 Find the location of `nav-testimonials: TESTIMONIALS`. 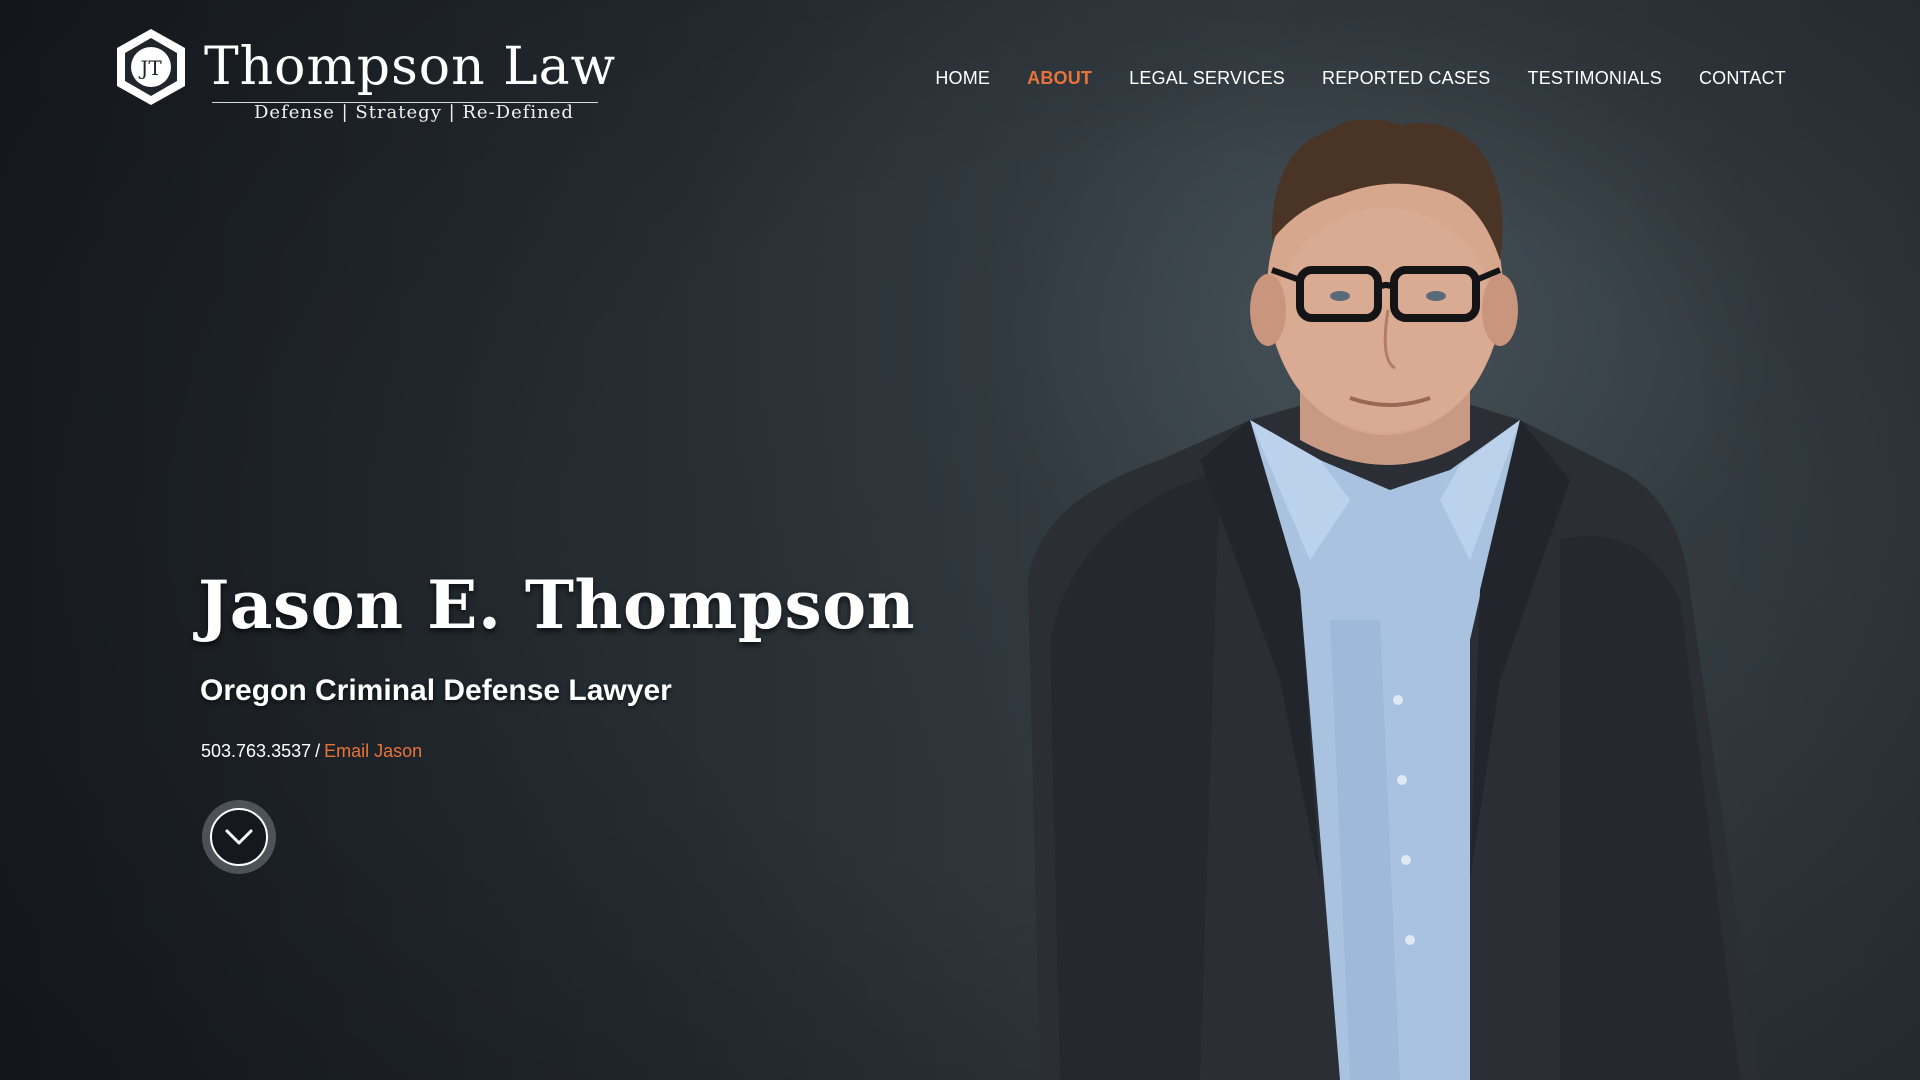

nav-testimonials: TESTIMONIALS is located at coordinates (1595, 78).